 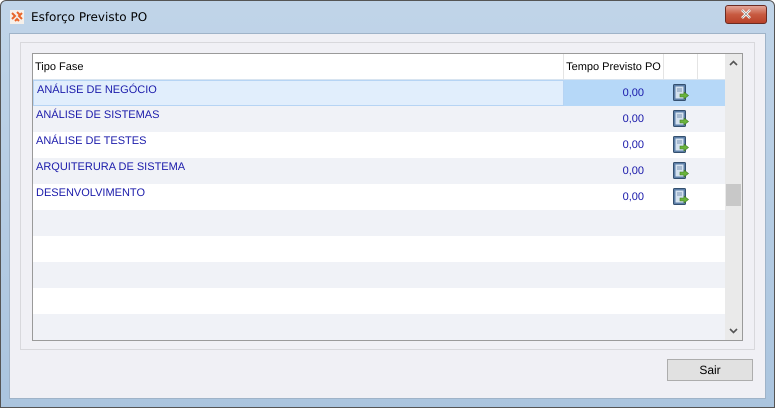 I want to click on scrollbar, so click(x=733, y=197).